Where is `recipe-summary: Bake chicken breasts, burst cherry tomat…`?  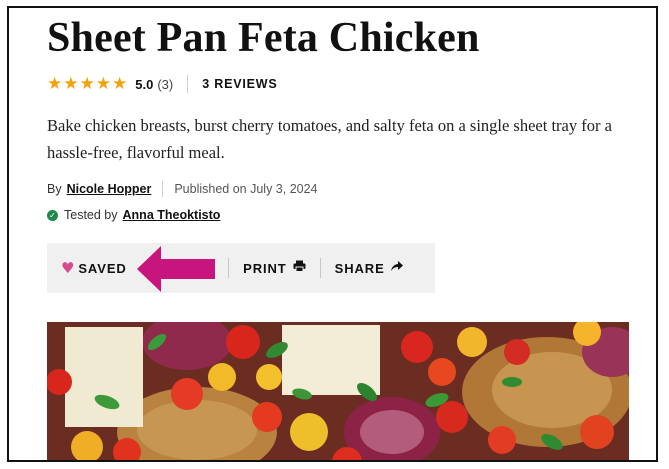
recipe-summary: Bake chicken breasts, burst cherry tomat… is located at coordinates (329, 139).